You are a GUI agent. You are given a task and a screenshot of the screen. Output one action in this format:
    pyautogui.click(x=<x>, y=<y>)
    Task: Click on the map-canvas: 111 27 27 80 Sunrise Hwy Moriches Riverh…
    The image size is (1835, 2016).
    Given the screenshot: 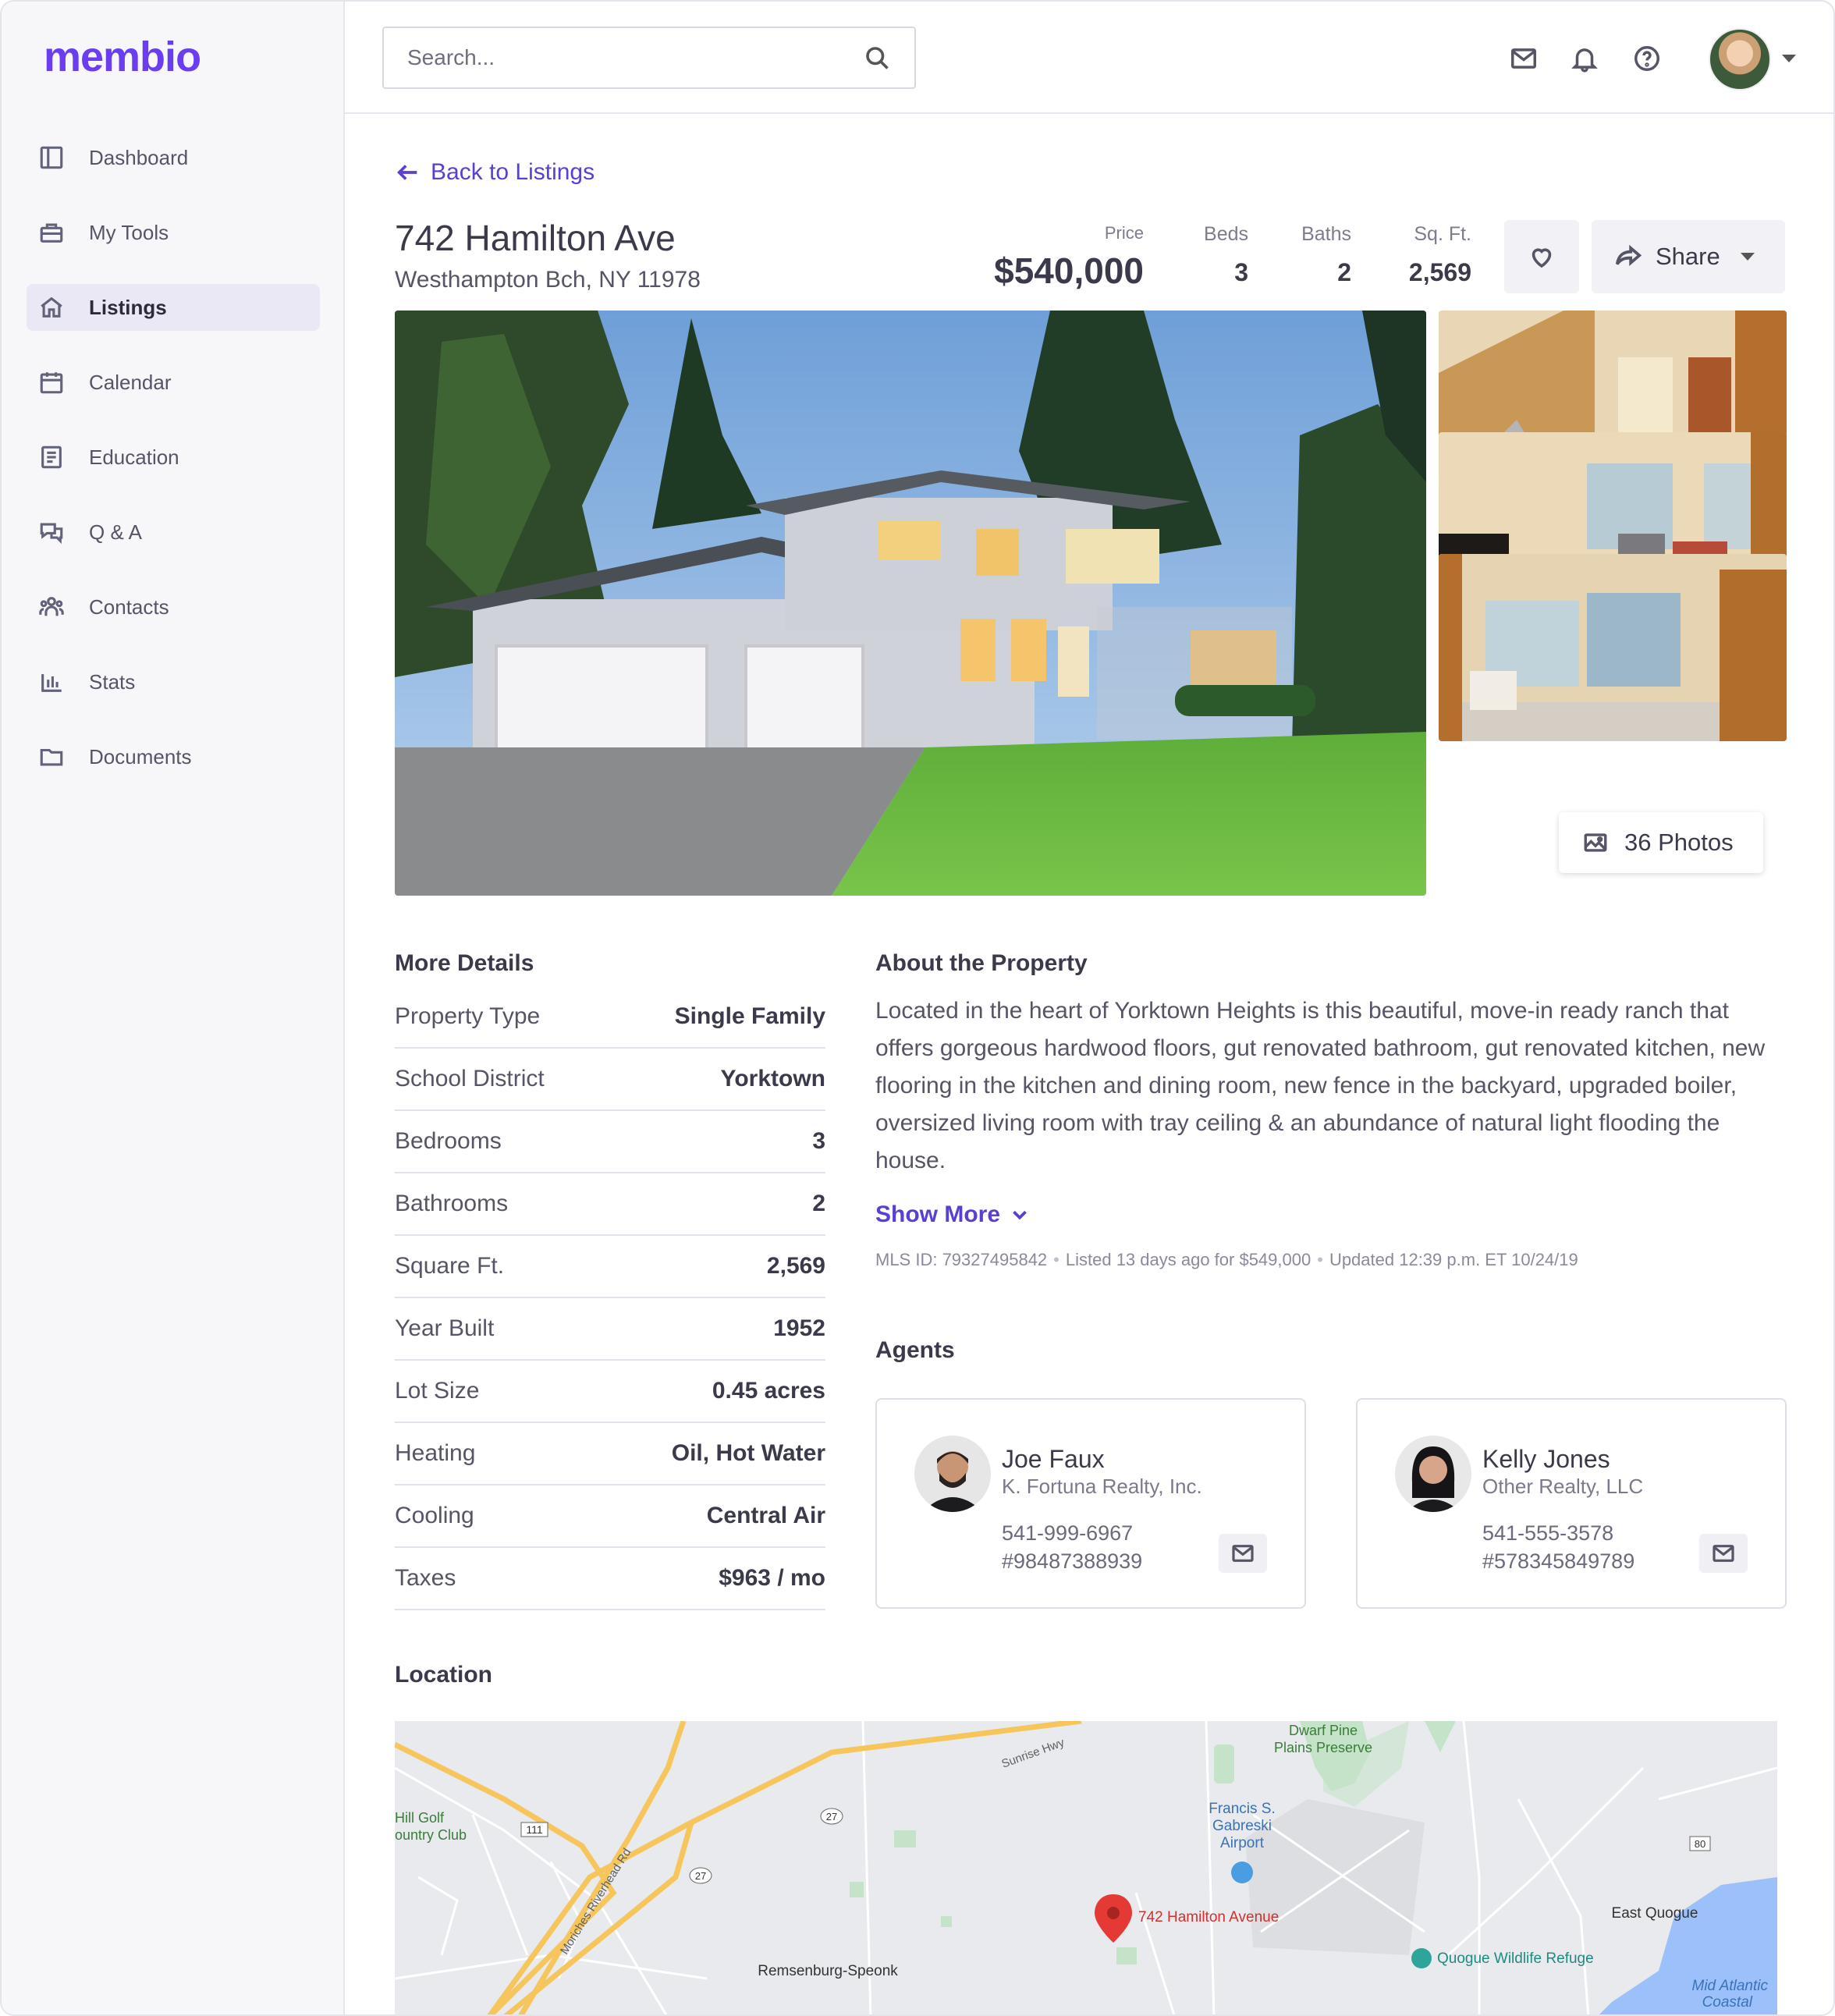 What is the action you would take?
    pyautogui.click(x=1086, y=1868)
    